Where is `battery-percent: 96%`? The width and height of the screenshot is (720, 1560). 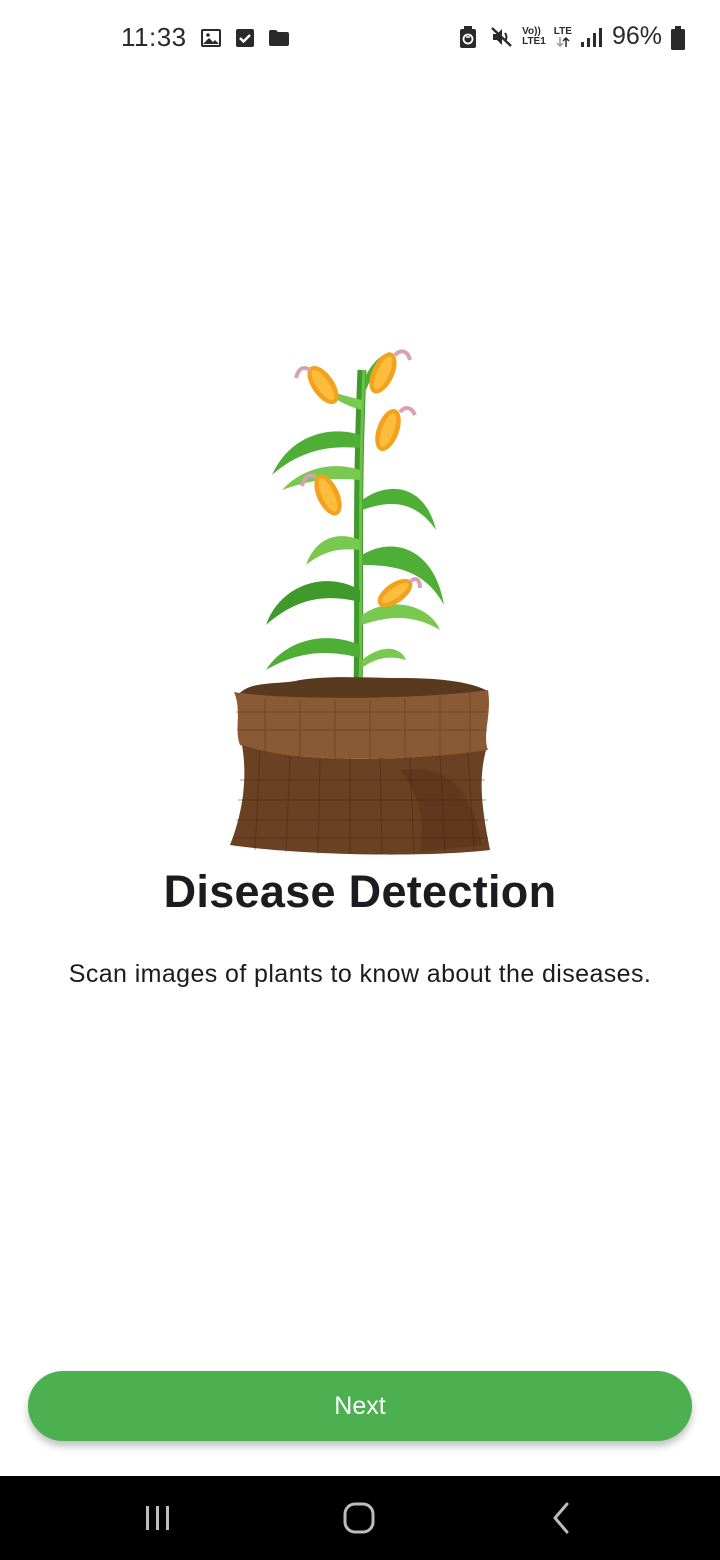 battery-percent: 96% is located at coordinates (636, 36).